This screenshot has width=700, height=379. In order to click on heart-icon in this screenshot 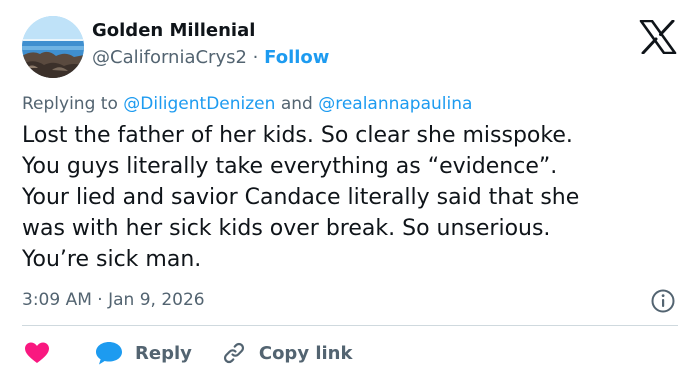, I will do `click(37, 352)`.